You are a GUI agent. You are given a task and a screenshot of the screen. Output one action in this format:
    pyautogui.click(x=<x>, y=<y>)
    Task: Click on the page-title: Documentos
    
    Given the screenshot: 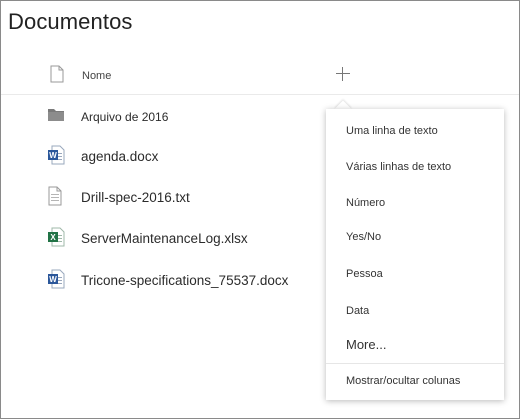 What is the action you would take?
    pyautogui.click(x=70, y=21)
    